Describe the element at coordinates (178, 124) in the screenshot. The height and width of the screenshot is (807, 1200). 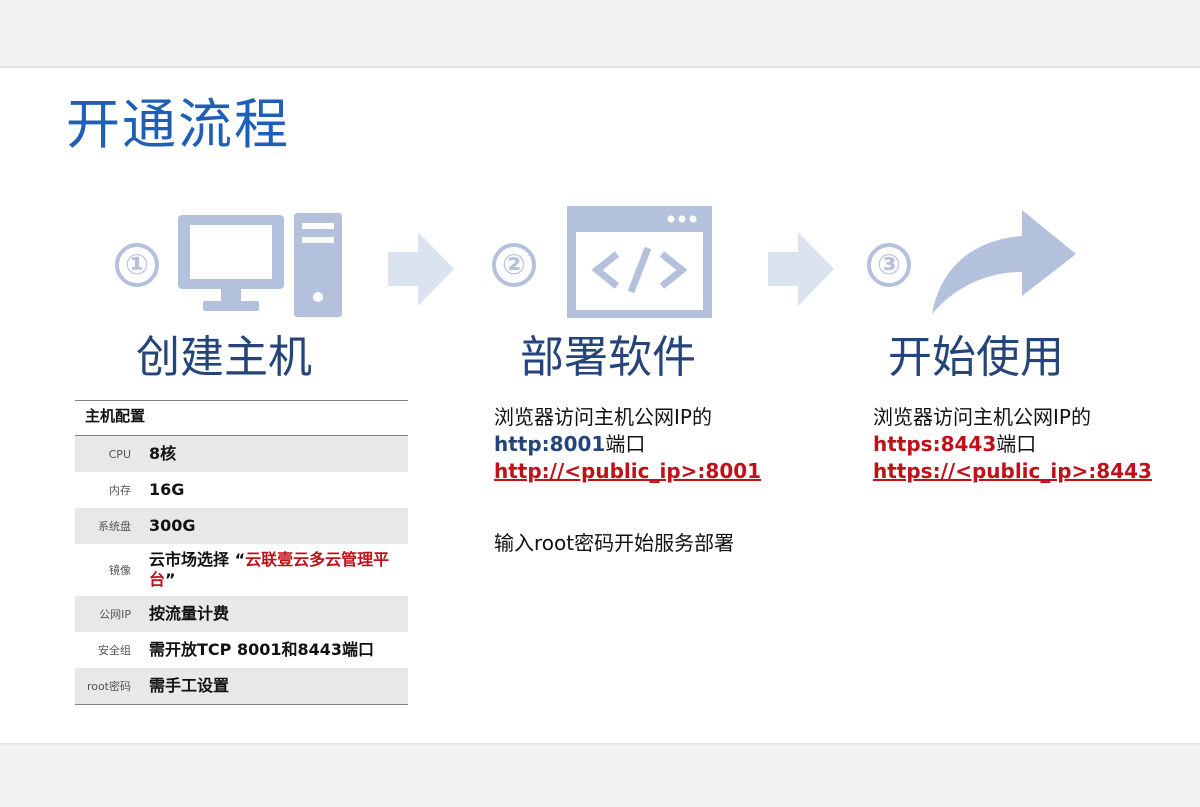
I see `page-title: 开通流程` at that location.